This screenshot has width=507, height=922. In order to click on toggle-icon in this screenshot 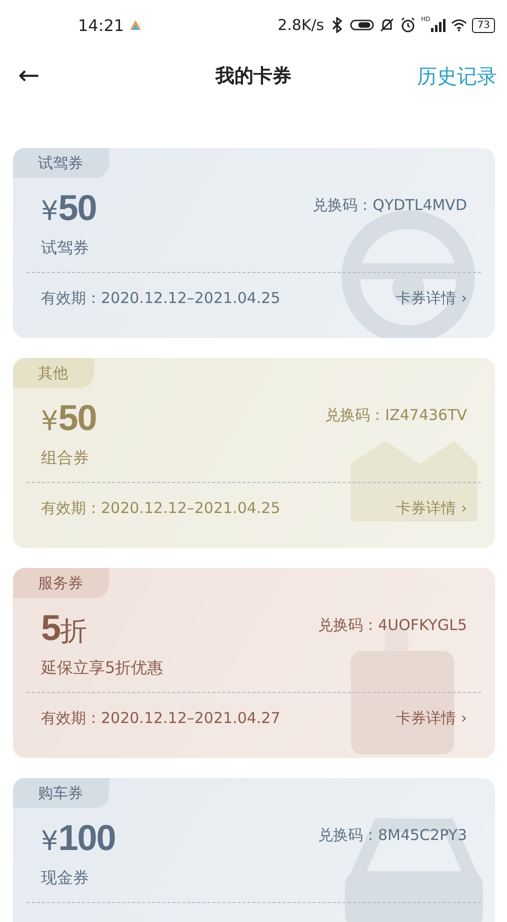, I will do `click(362, 25)`.